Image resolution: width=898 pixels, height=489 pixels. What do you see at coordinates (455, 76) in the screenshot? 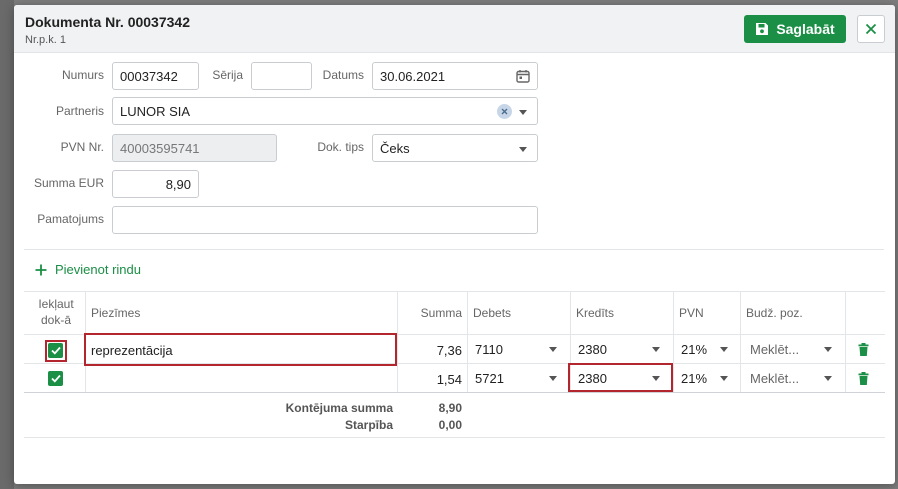
I see `datums-field: 30.06.2021` at bounding box center [455, 76].